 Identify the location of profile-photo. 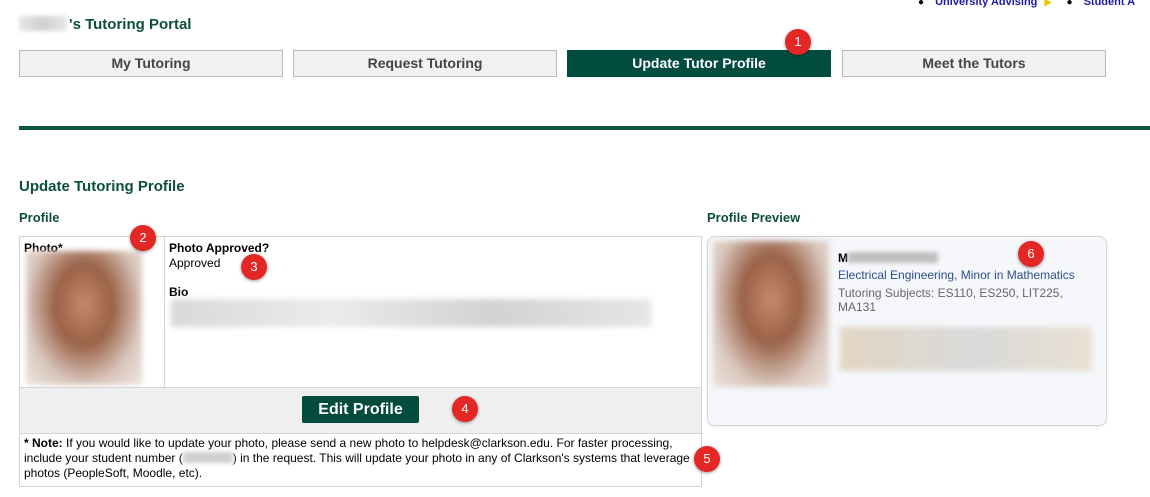
(84, 318).